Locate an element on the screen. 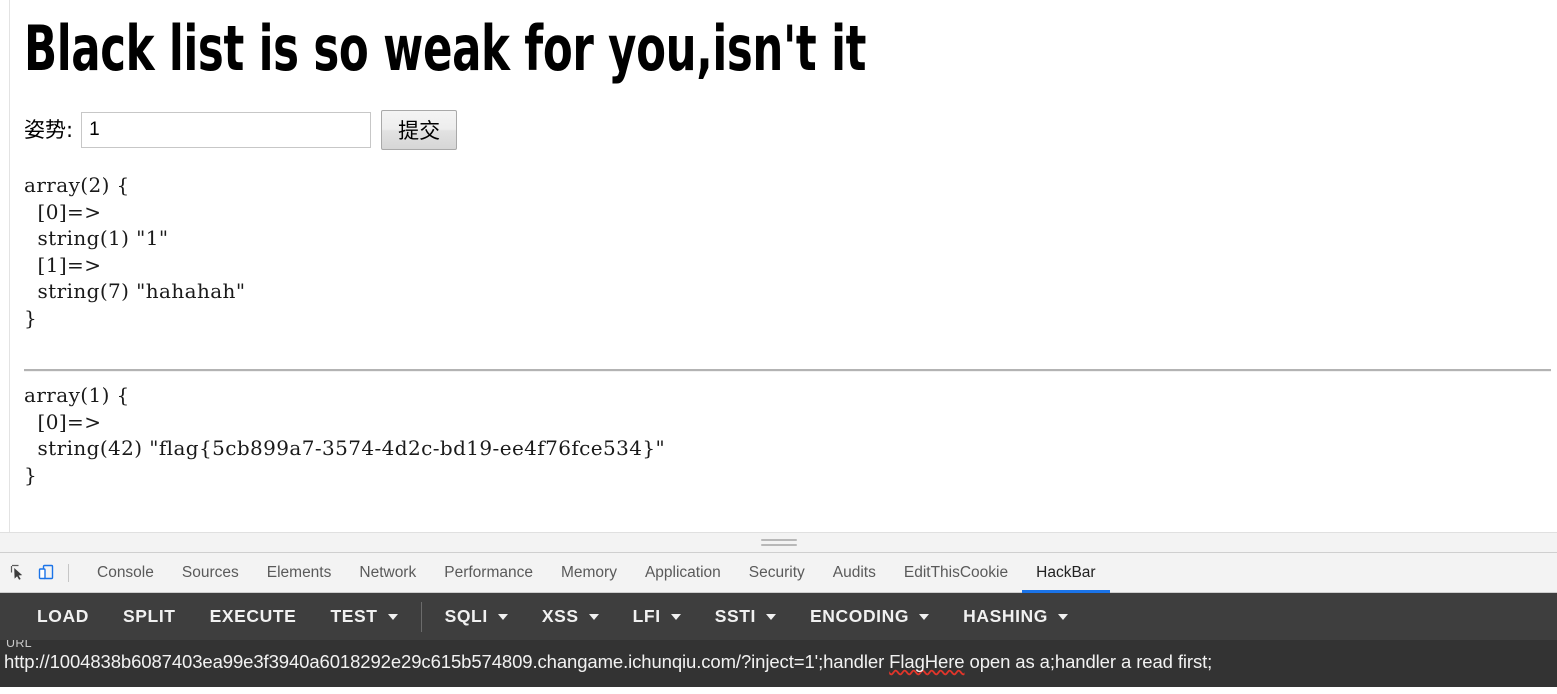 Image resolution: width=1557 pixels, height=694 pixels. tab-performance: Performance is located at coordinates (488, 573).